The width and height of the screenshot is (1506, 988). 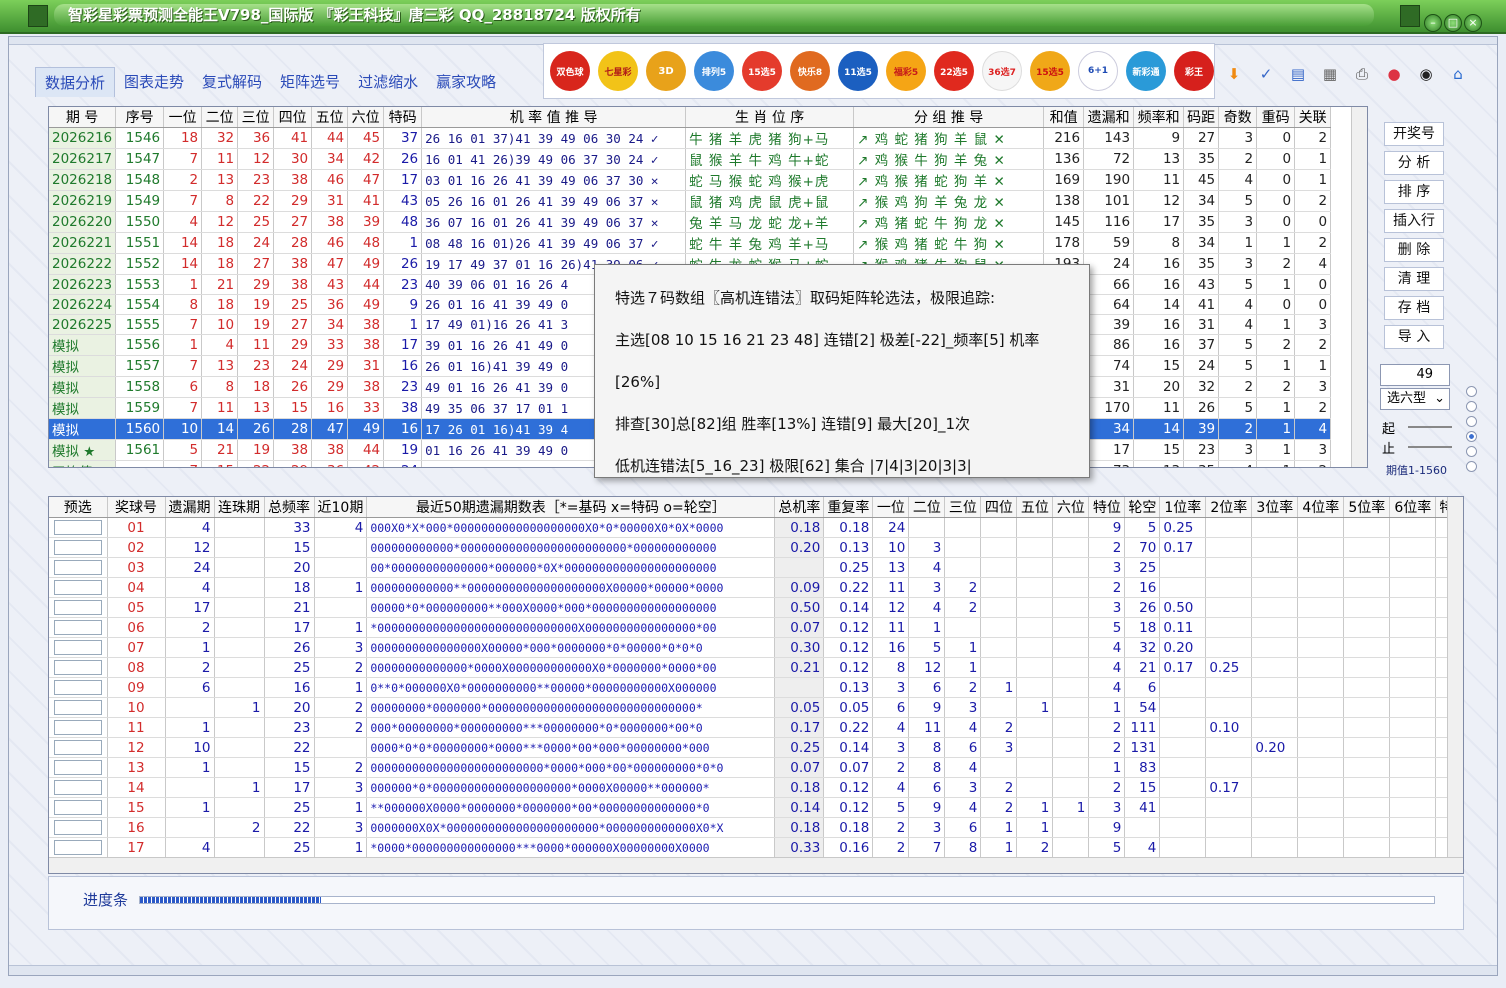 What do you see at coordinates (154, 82) in the screenshot?
I see `tab-chart-trend: 图表走势` at bounding box center [154, 82].